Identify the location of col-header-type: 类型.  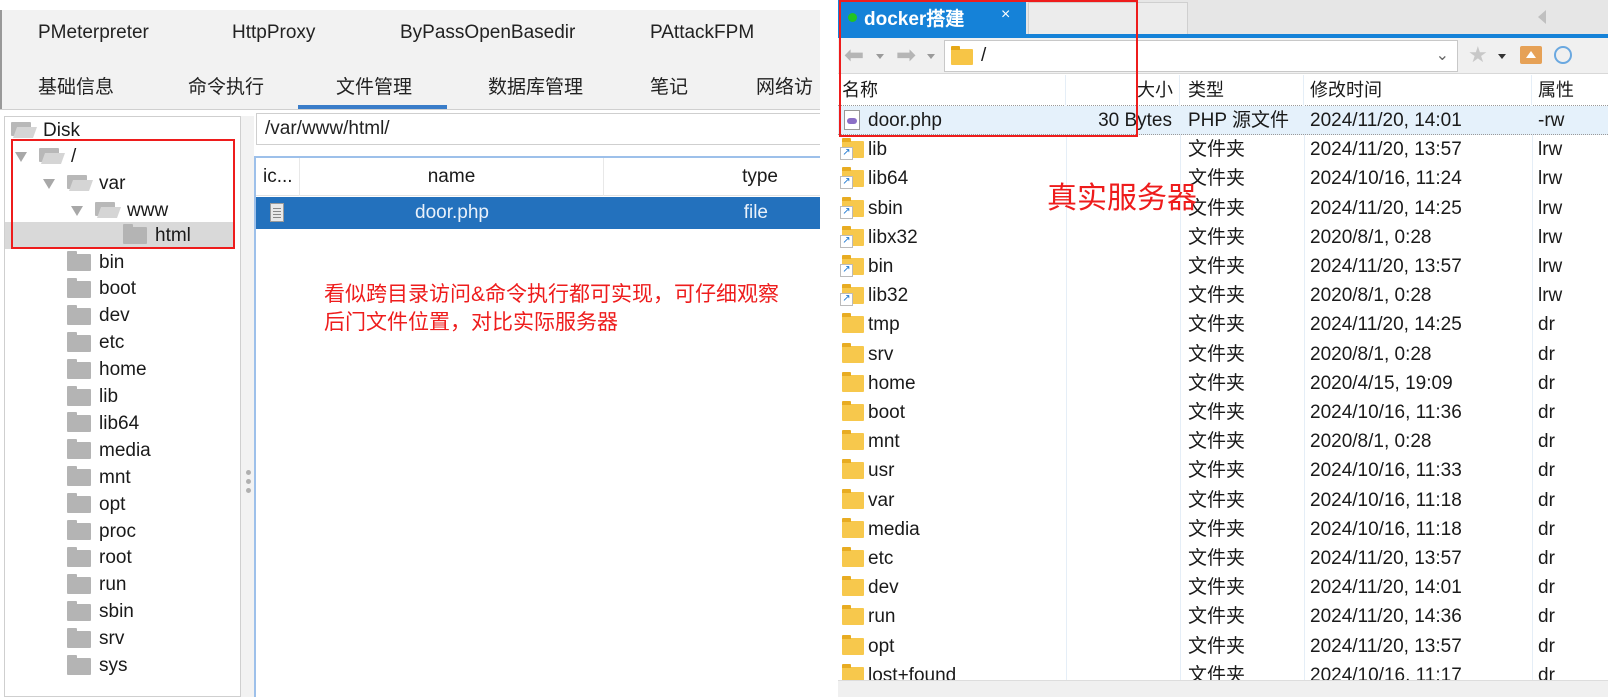
(1242, 90).